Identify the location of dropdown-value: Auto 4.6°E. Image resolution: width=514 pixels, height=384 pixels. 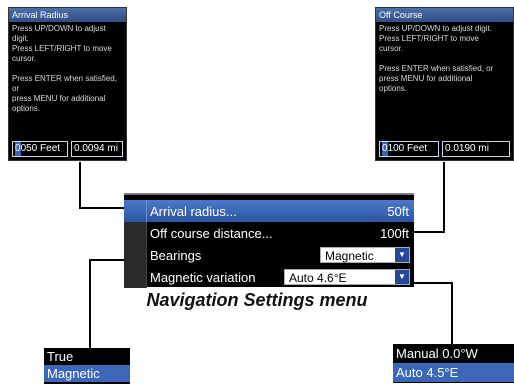
(318, 278).